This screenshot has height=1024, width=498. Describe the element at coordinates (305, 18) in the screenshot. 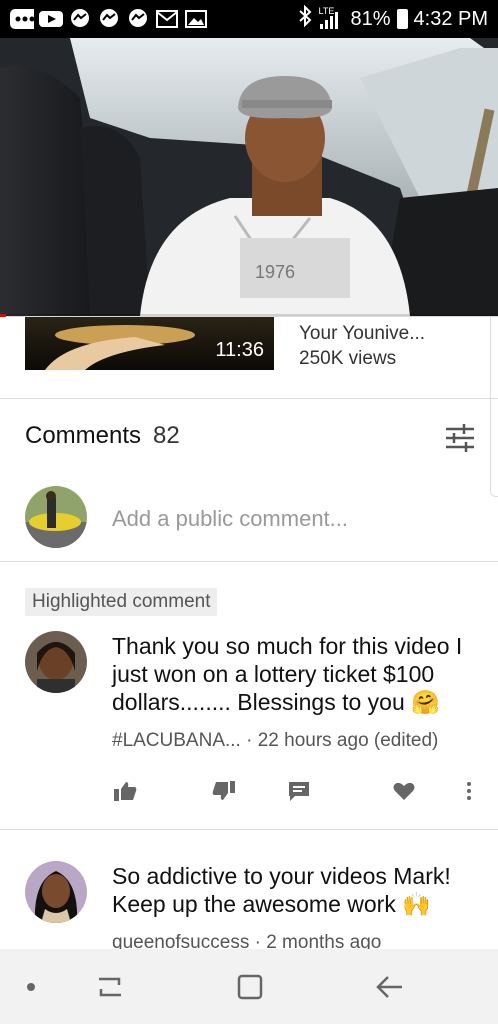

I see `bluetooth-icon` at that location.